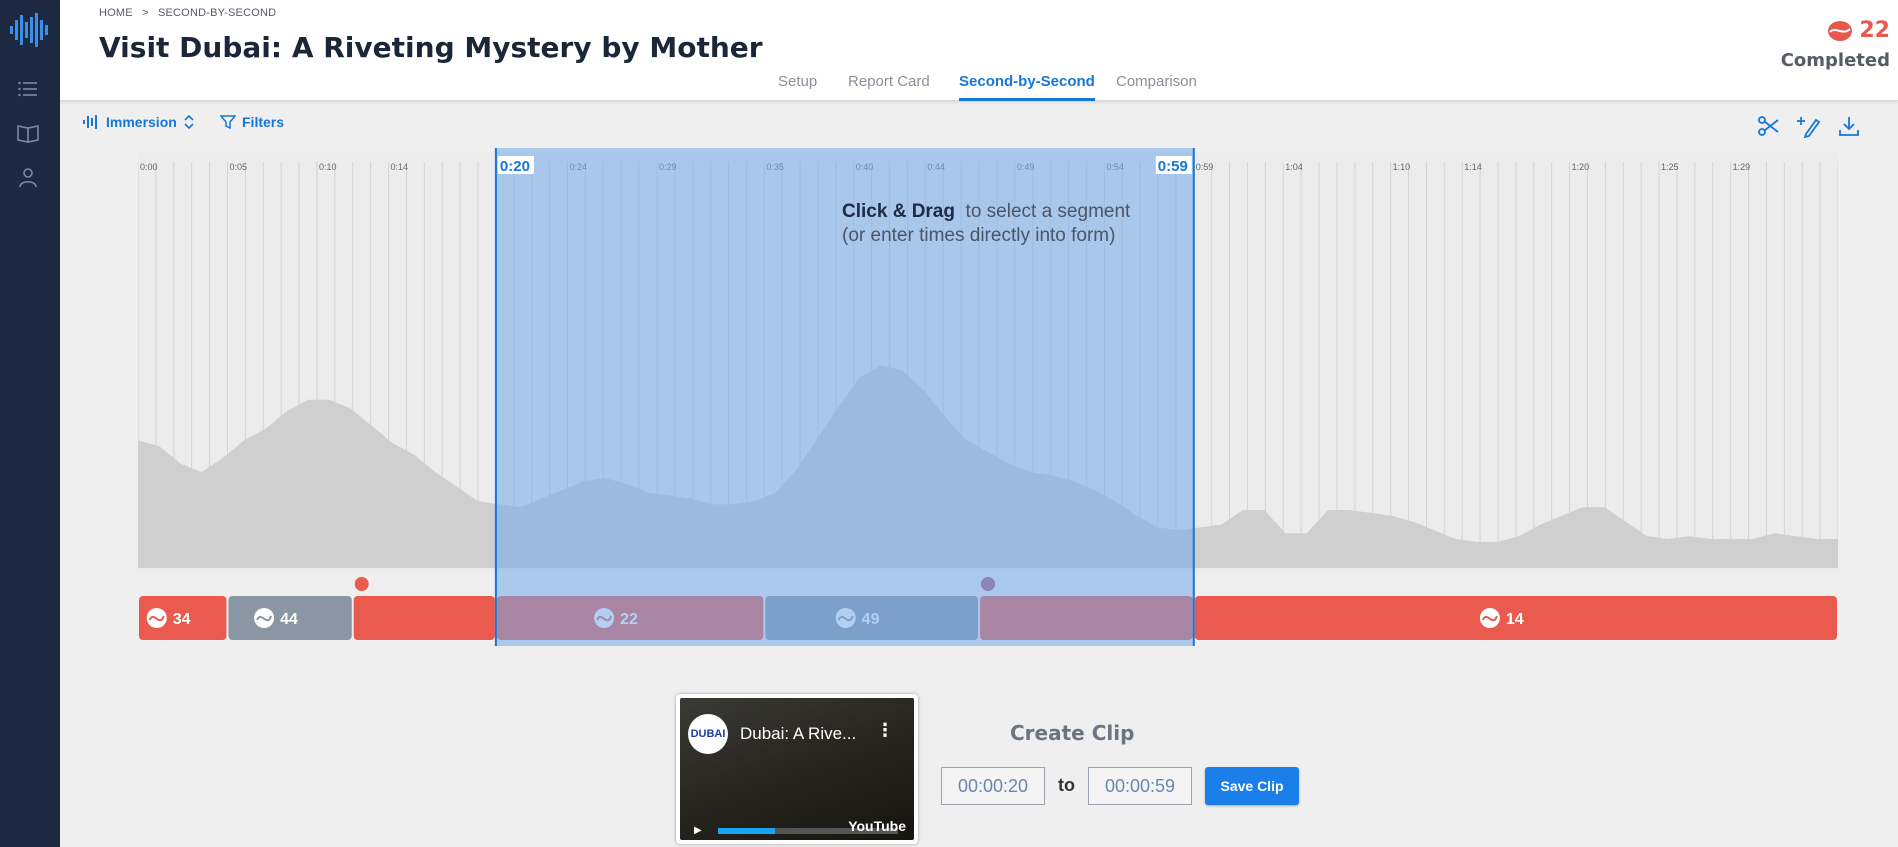 This screenshot has width=1898, height=847. Describe the element at coordinates (993, 786) in the screenshot. I see `clip-start-input` at that location.